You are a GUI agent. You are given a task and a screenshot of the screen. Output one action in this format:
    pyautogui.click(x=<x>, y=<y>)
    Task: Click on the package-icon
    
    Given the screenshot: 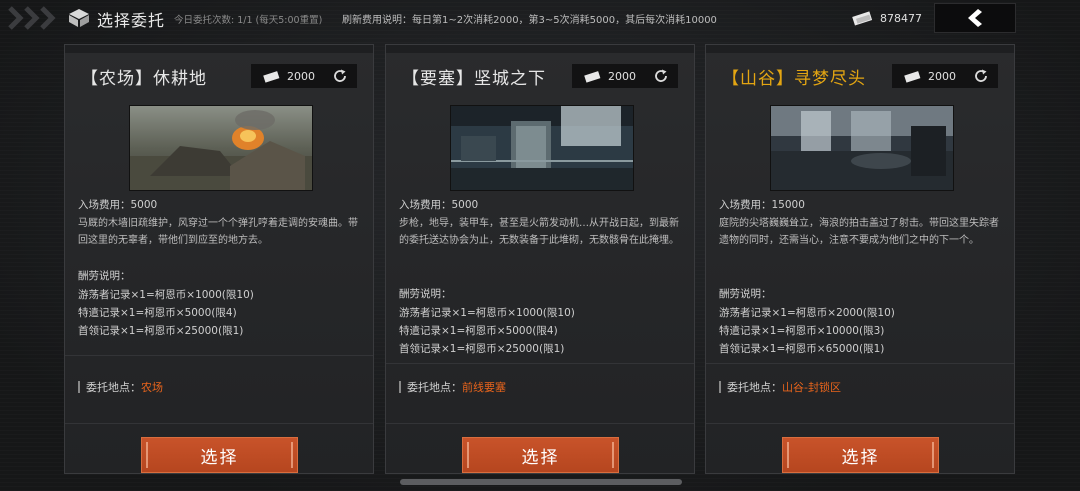 What is the action you would take?
    pyautogui.click(x=79, y=18)
    